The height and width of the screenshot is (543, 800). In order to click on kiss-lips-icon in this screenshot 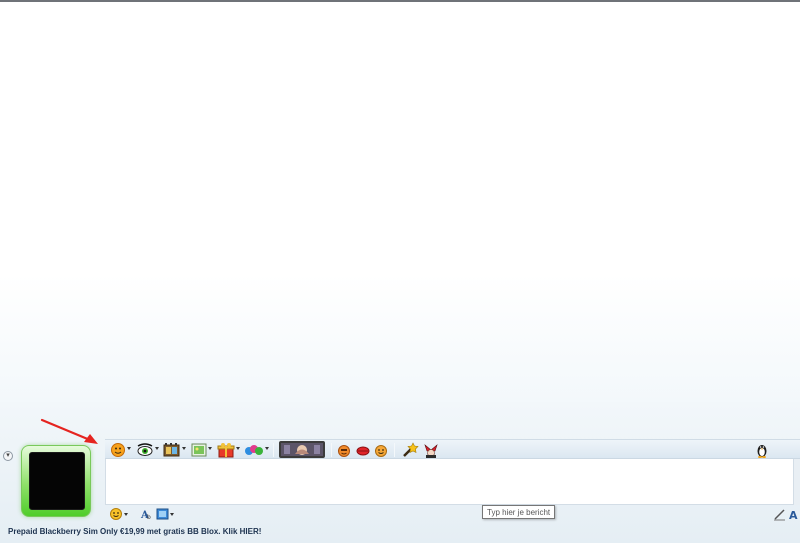, I will do `click(363, 451)`.